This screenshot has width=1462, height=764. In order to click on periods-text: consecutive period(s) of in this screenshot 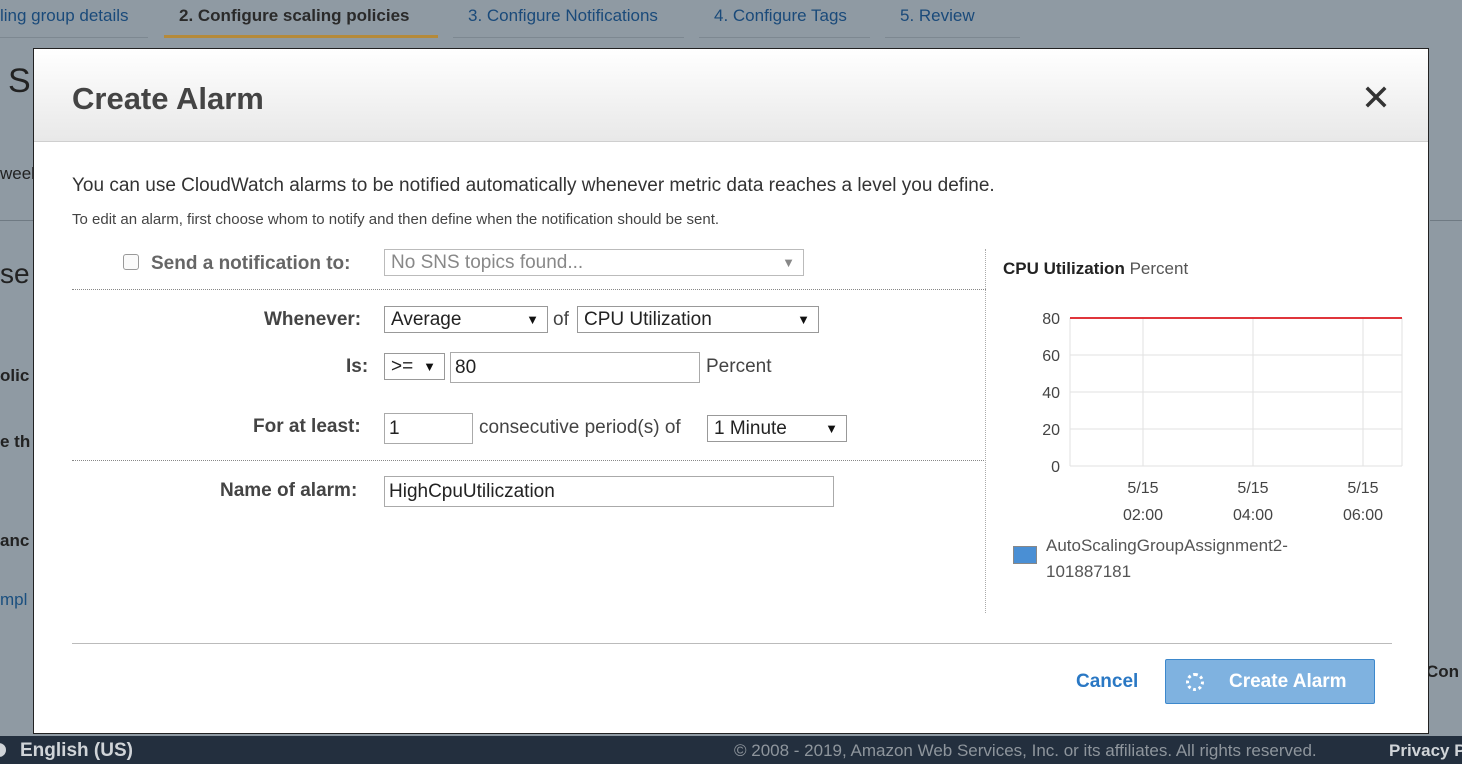, I will do `click(580, 427)`.